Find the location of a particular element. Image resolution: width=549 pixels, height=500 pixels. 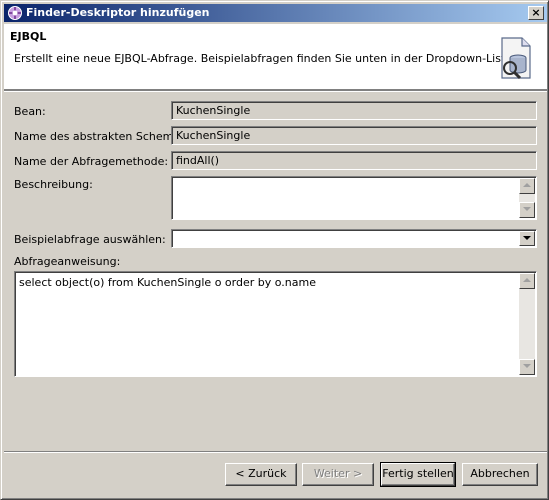

close-button: × is located at coordinates (536, 13).